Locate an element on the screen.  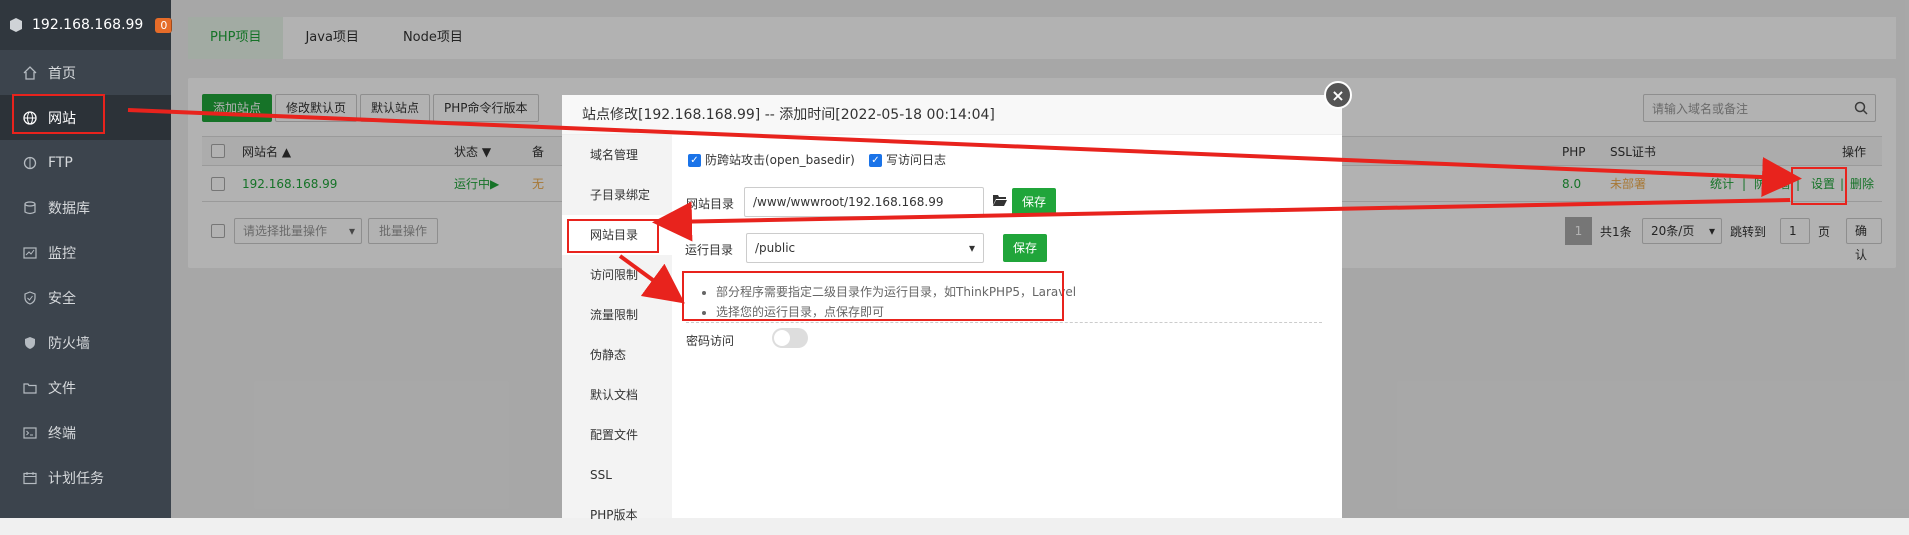
highlight-website-menu is located at coordinates (58, 114).